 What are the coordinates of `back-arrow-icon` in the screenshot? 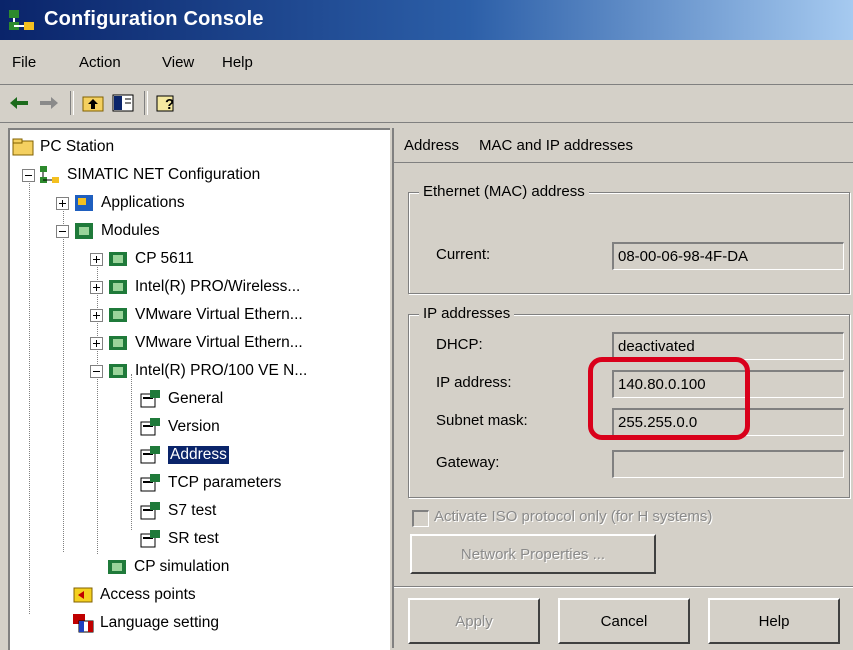 It's located at (19, 103).